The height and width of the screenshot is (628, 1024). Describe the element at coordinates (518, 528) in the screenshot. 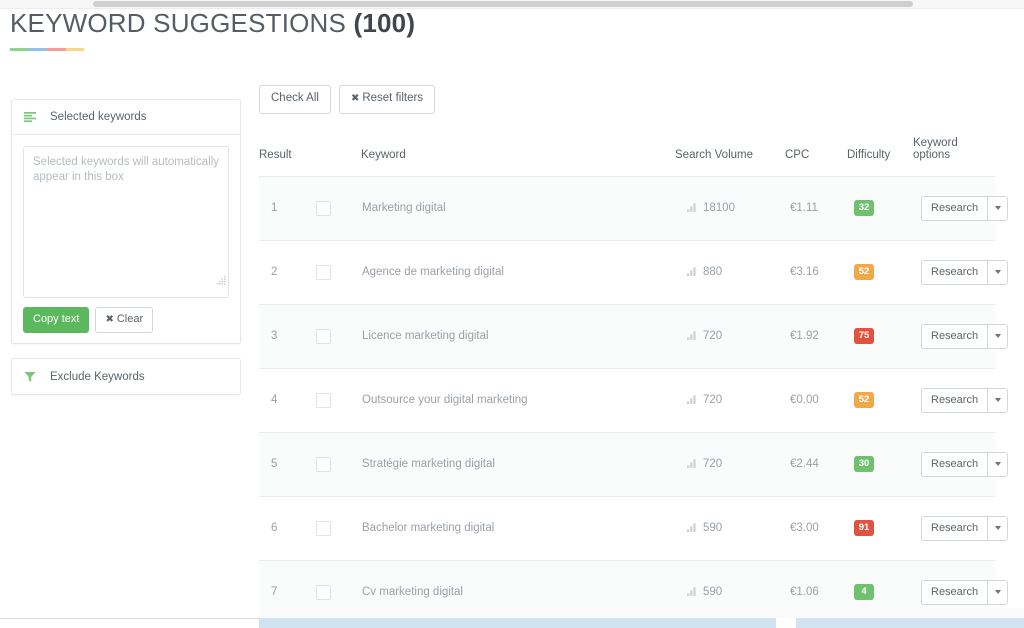

I see `cell-keyword: Bachelor marketing digital` at that location.